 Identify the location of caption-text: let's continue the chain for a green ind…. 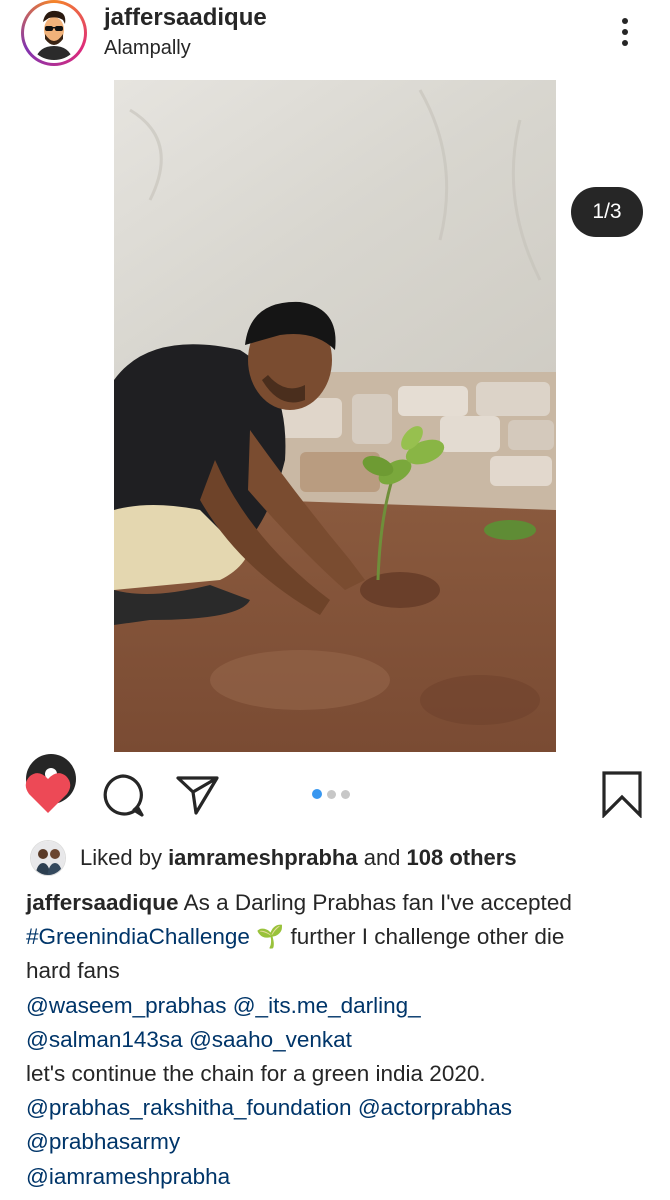
(256, 1074).